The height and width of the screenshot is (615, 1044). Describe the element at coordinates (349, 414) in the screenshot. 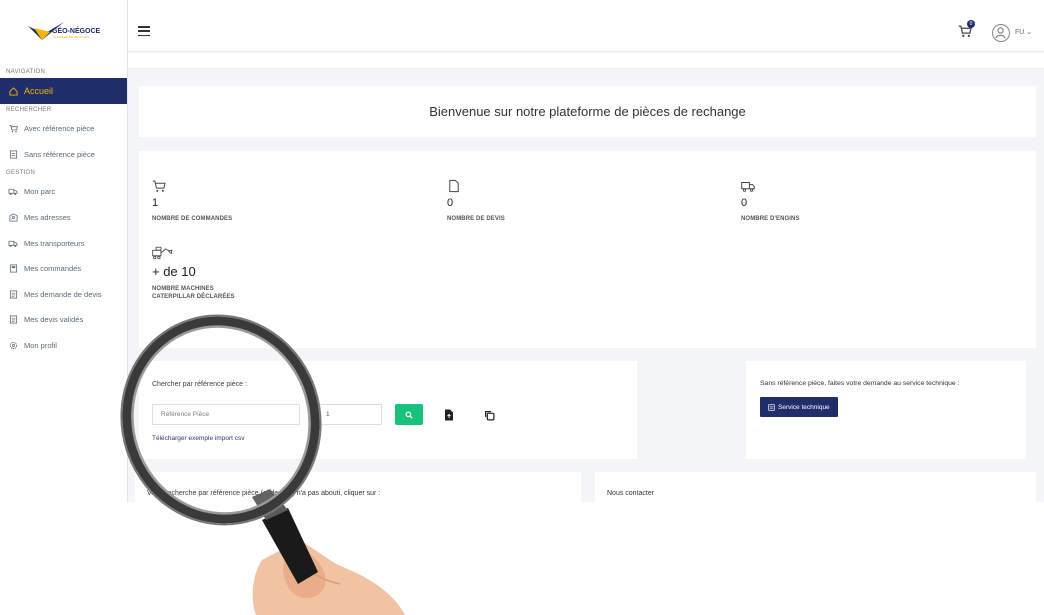

I see `quantity-input` at that location.